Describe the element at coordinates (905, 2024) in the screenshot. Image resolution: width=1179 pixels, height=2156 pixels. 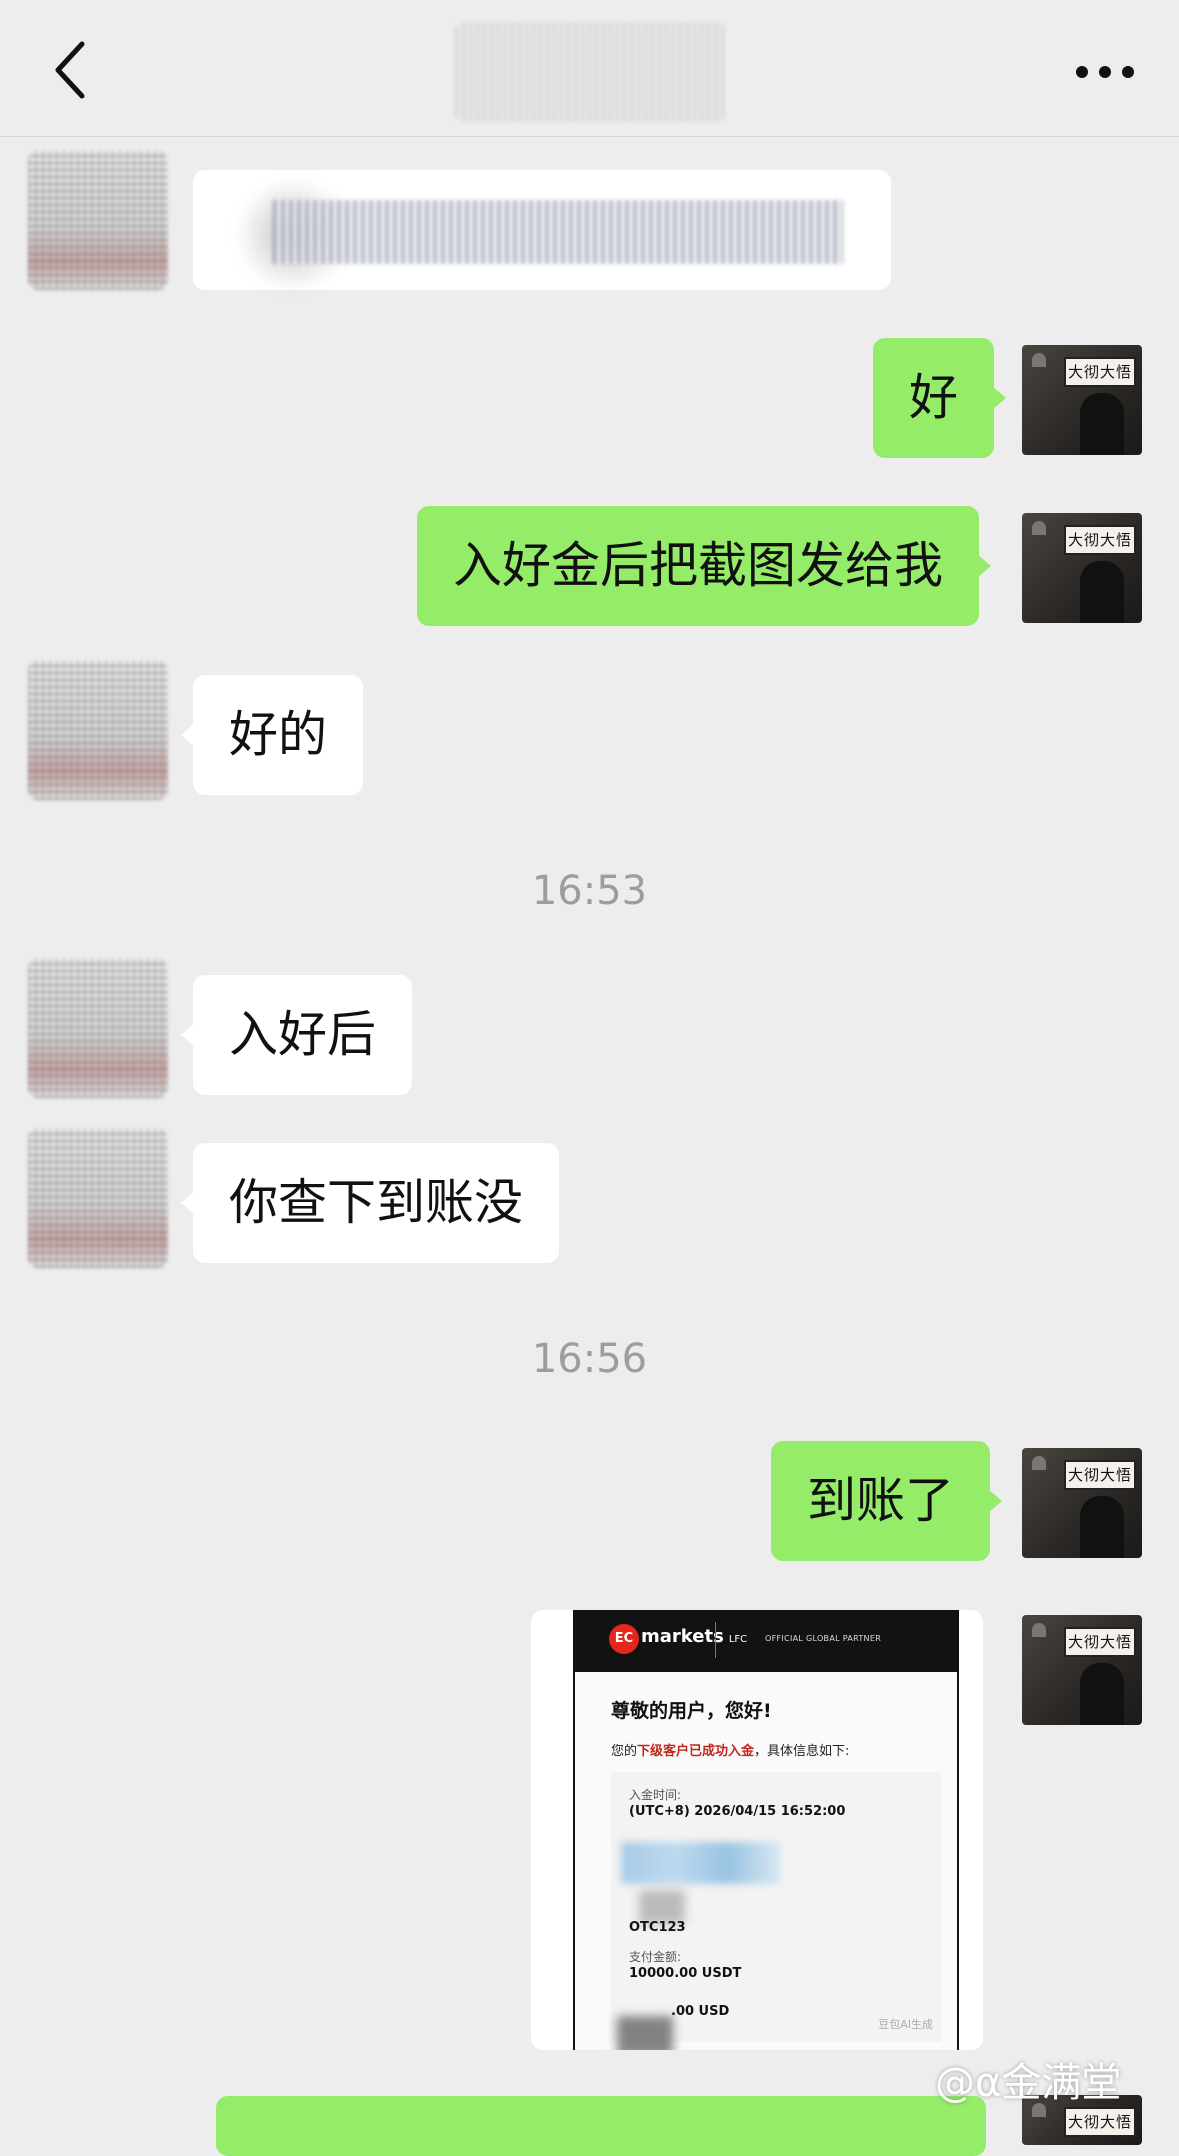
I see `ai-generated-mark: 豆包AI生成` at that location.